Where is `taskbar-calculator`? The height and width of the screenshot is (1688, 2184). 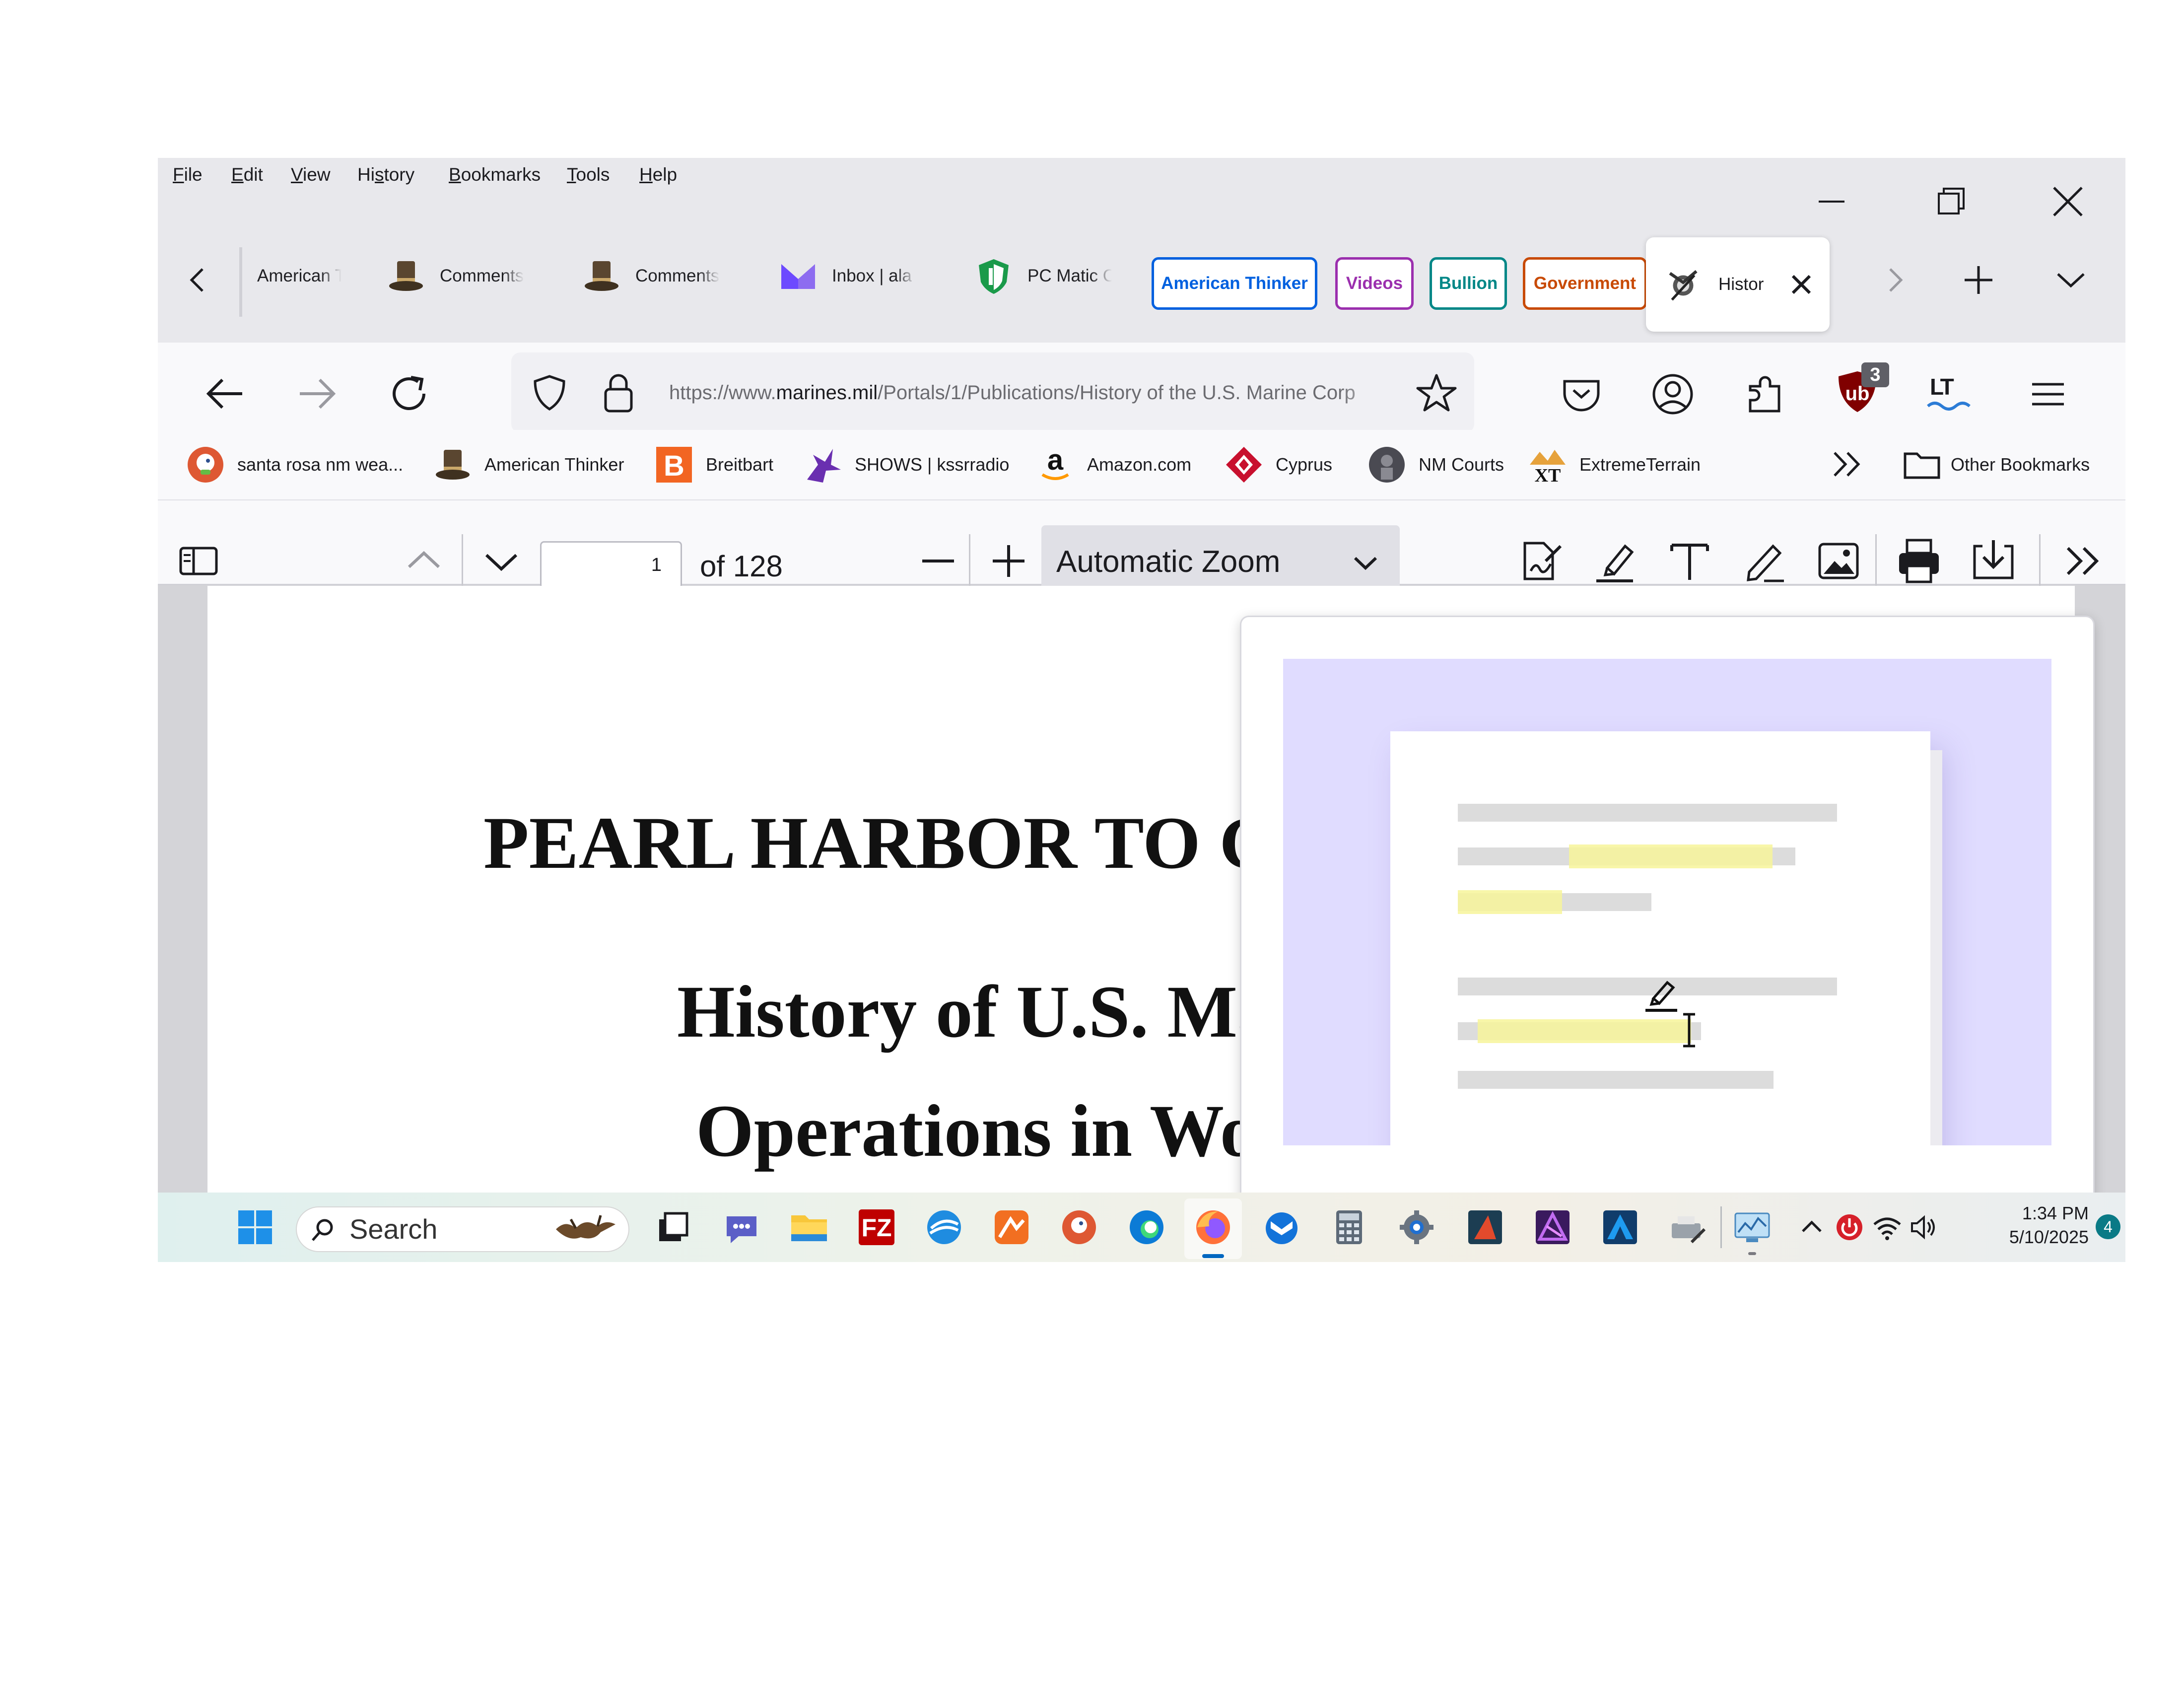
taskbar-calculator is located at coordinates (1349, 1227).